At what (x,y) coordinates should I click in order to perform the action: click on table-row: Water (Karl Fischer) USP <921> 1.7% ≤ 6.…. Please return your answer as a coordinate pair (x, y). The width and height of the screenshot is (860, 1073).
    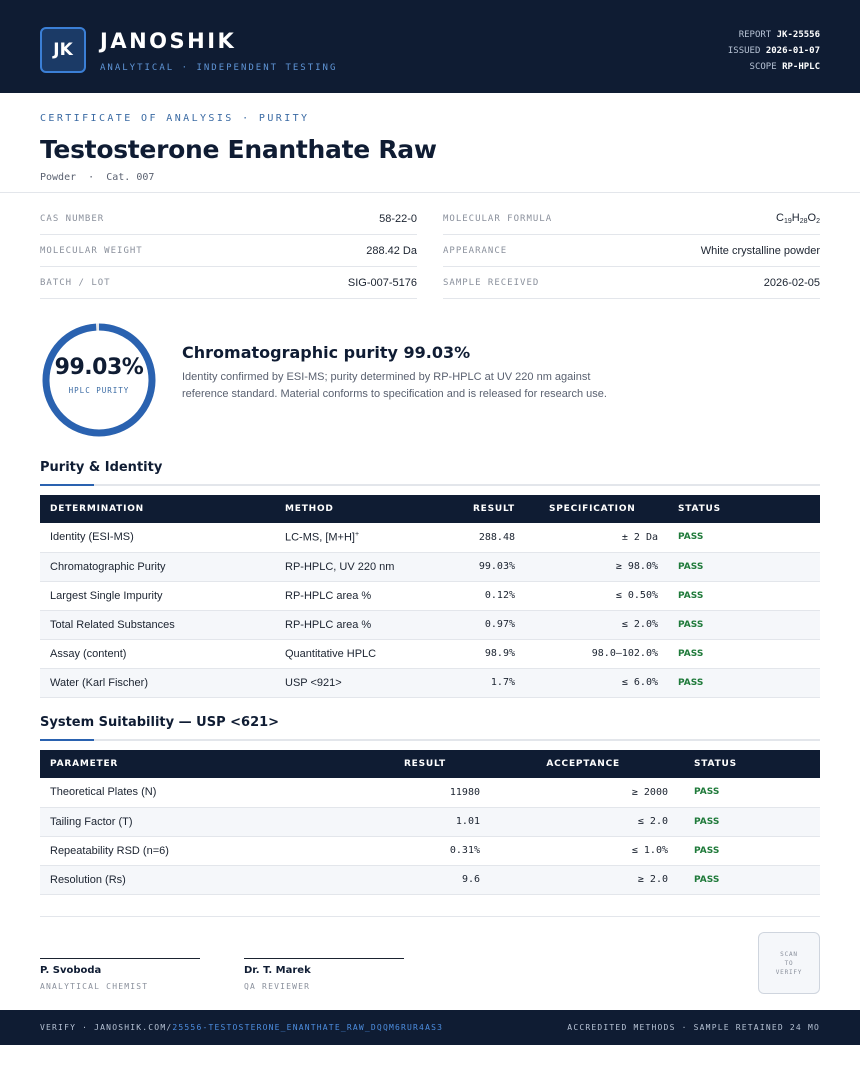
    Looking at the image, I should click on (430, 683).